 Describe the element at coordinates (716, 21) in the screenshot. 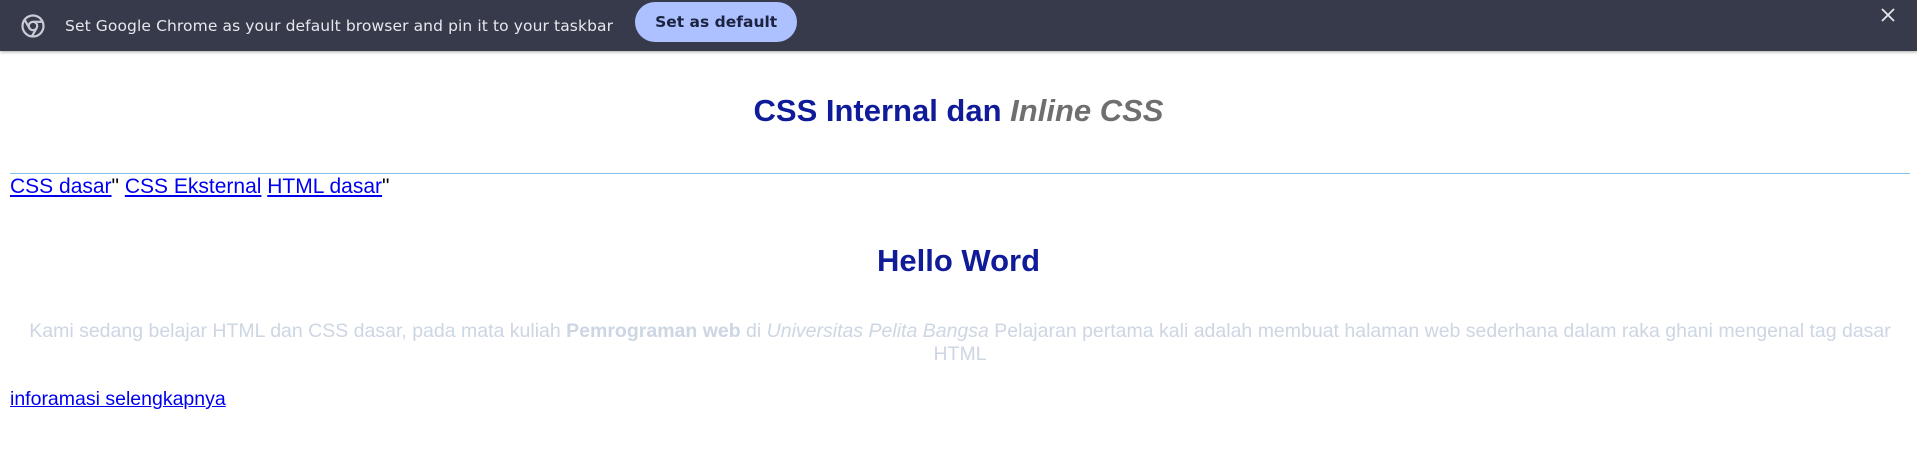

I see `set-as-default-button: Set as default` at that location.